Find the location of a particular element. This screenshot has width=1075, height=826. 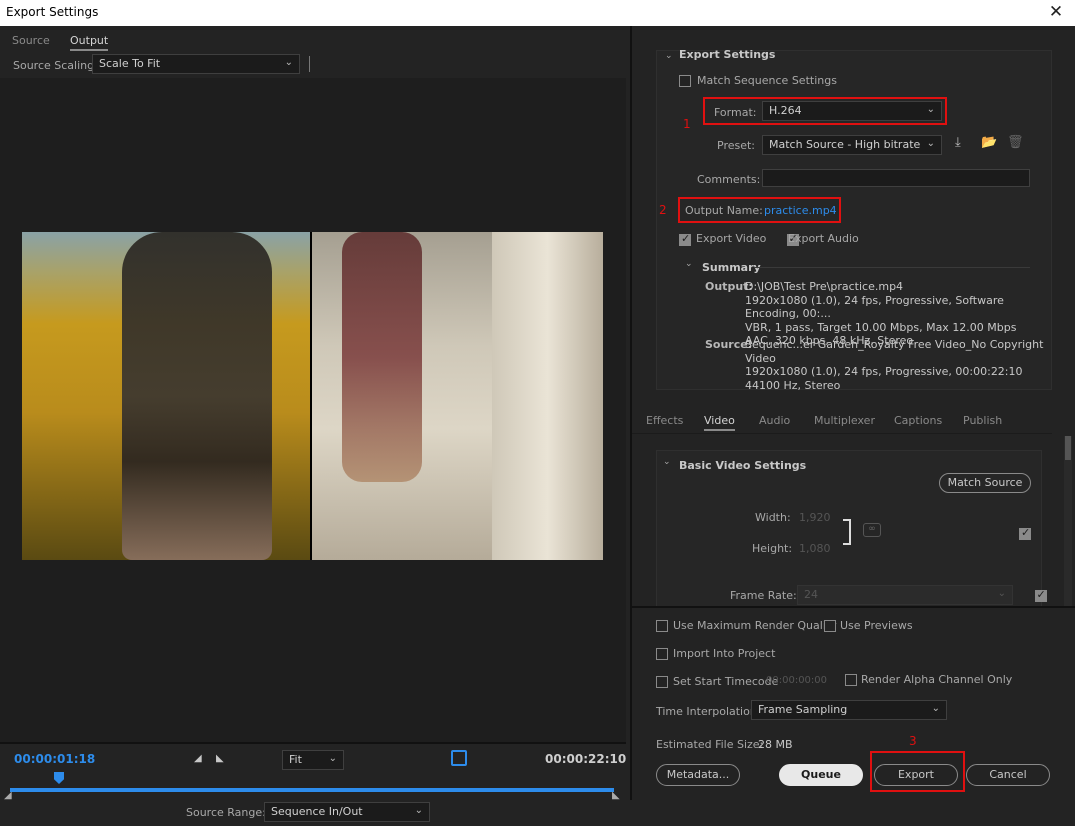

render-alpha-label: Render Alpha Channel Only is located at coordinates (937, 679).